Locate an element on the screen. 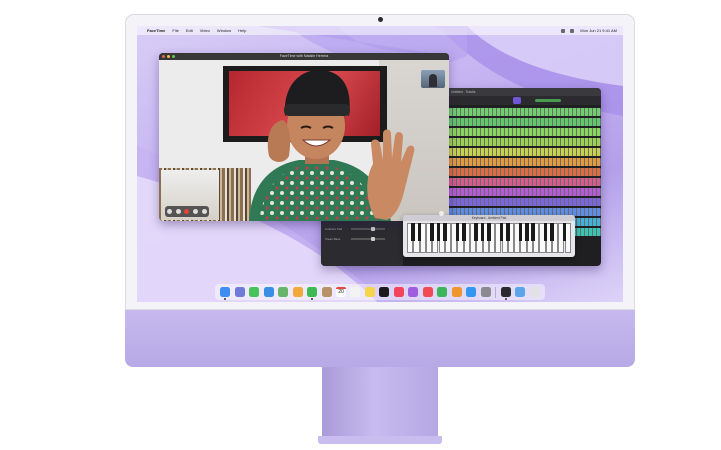  menu-app-name: FaceTime is located at coordinates (156, 30).